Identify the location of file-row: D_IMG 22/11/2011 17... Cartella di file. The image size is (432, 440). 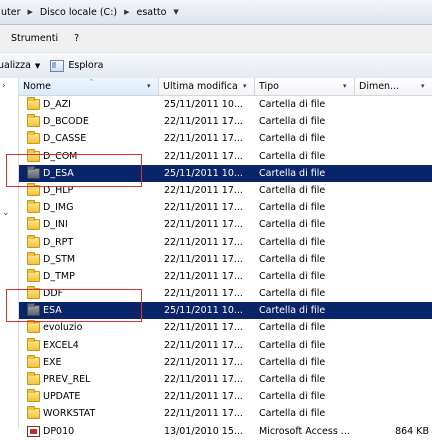
(225, 207).